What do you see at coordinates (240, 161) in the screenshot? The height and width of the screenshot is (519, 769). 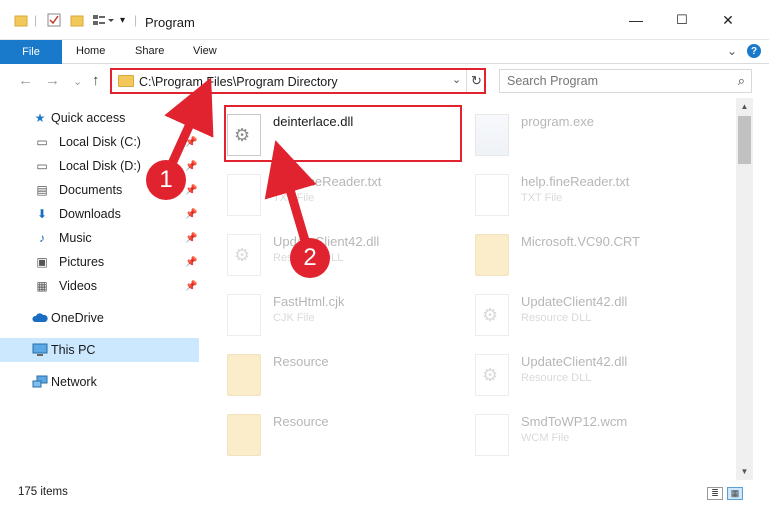 I see `annotation-arrows` at bounding box center [240, 161].